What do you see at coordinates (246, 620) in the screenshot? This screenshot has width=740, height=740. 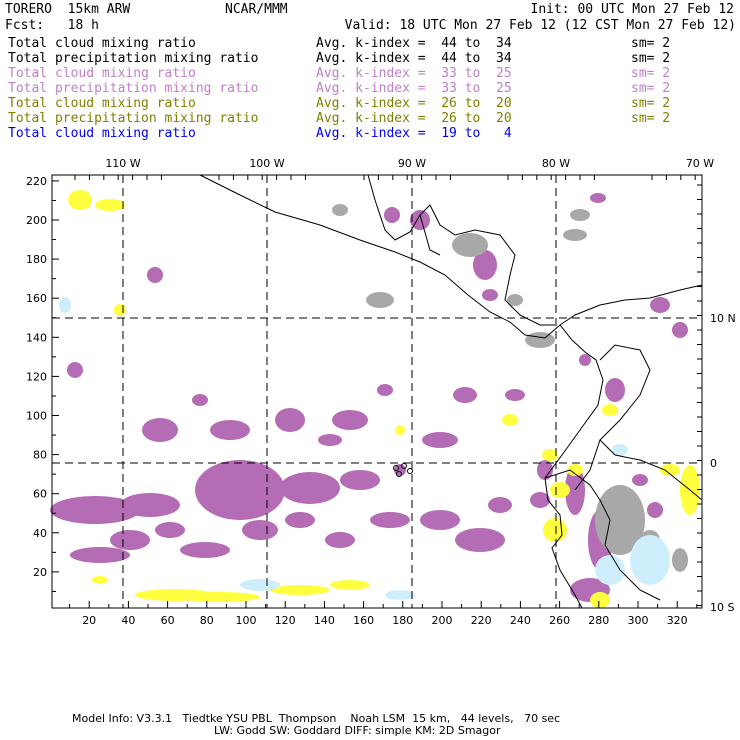 I see `x-tick-label: 100` at bounding box center [246, 620].